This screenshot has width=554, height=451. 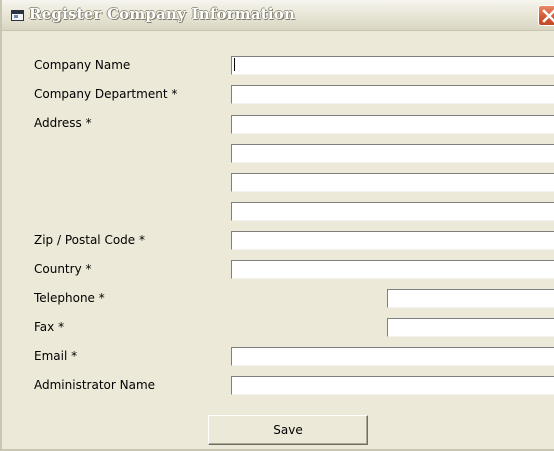 I want to click on company-name-input, so click(x=392, y=65).